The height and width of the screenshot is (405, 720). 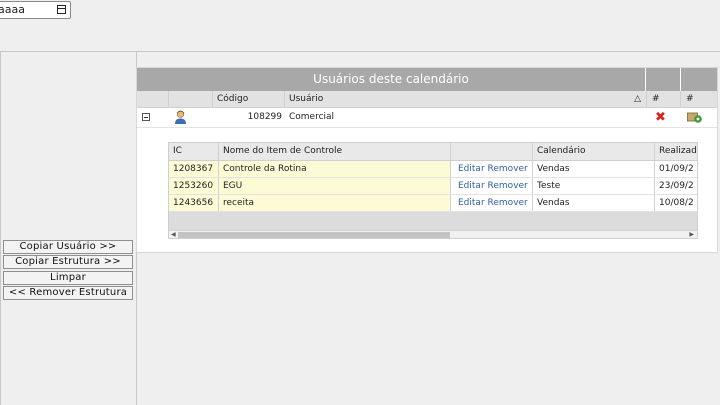 I want to click on delete-cell: ✖, so click(x=664, y=117).